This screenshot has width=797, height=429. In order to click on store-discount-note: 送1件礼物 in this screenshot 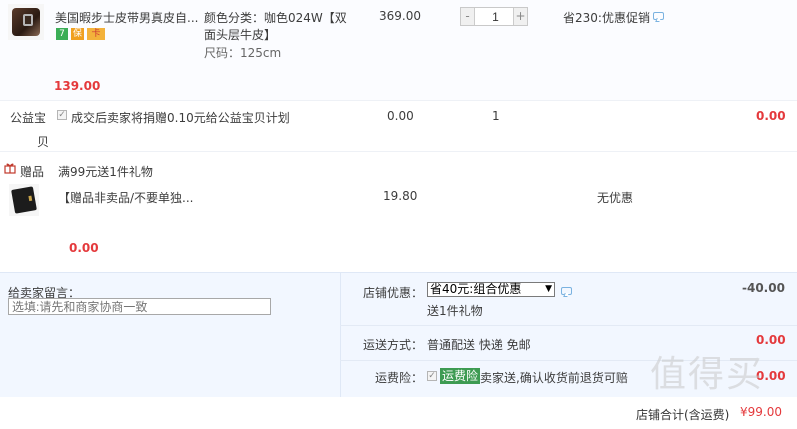, I will do `click(455, 311)`.